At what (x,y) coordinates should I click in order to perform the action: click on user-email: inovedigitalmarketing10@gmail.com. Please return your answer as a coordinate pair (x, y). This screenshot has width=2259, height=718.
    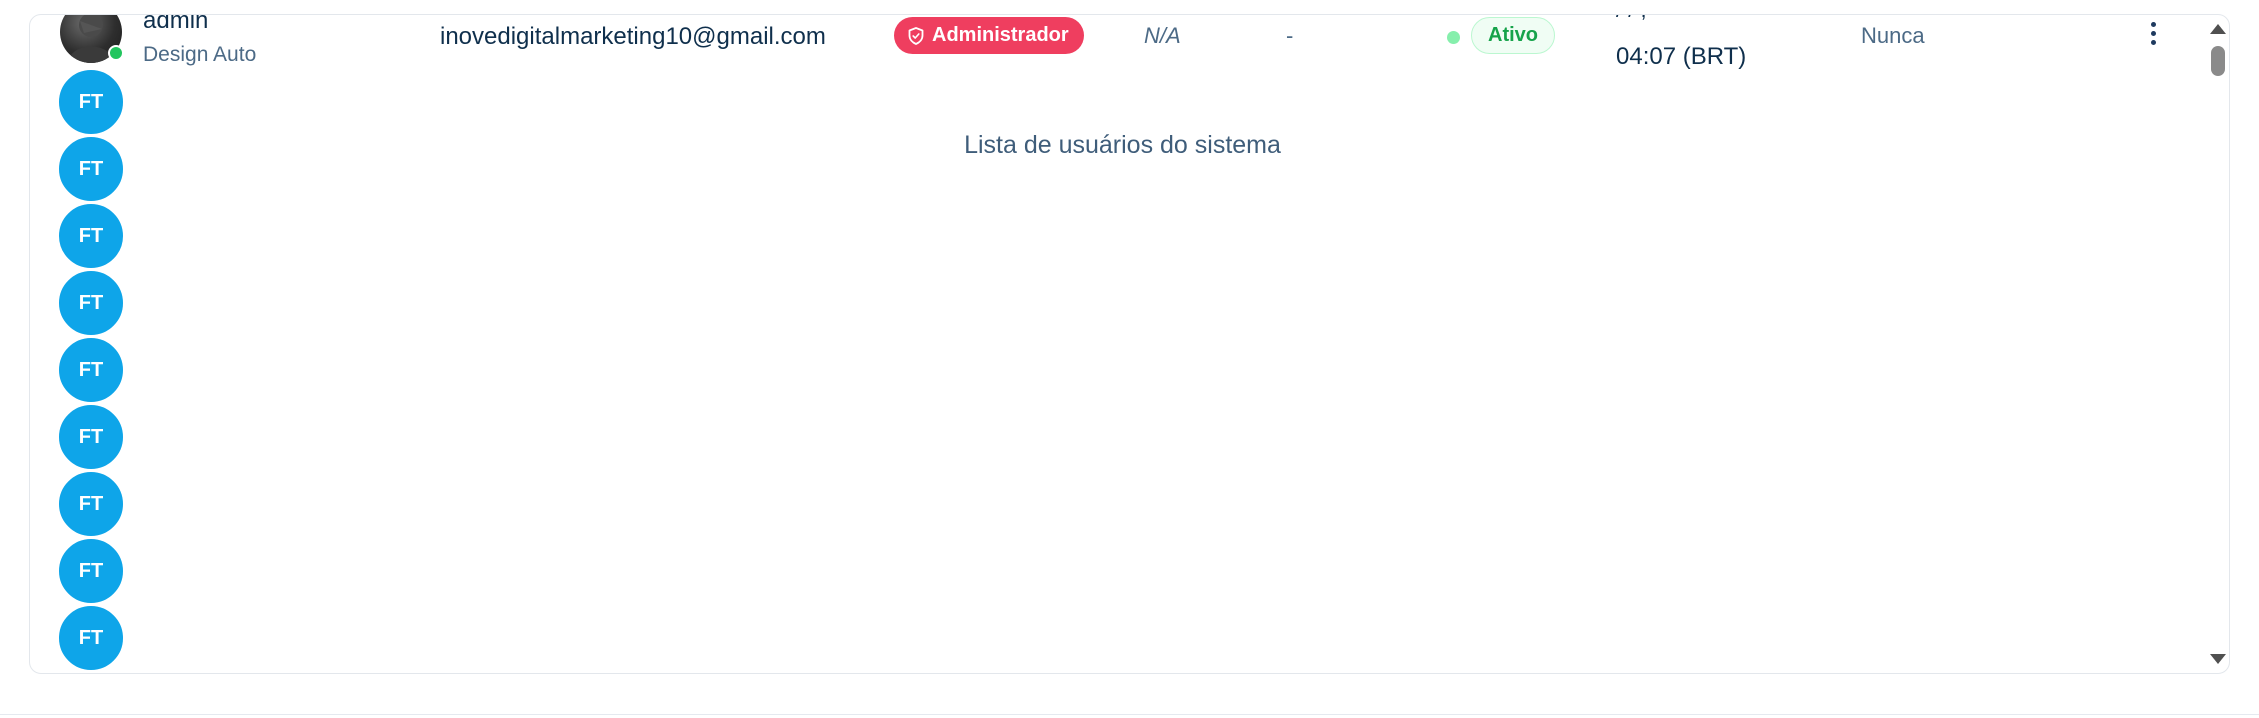
    Looking at the image, I should click on (633, 36).